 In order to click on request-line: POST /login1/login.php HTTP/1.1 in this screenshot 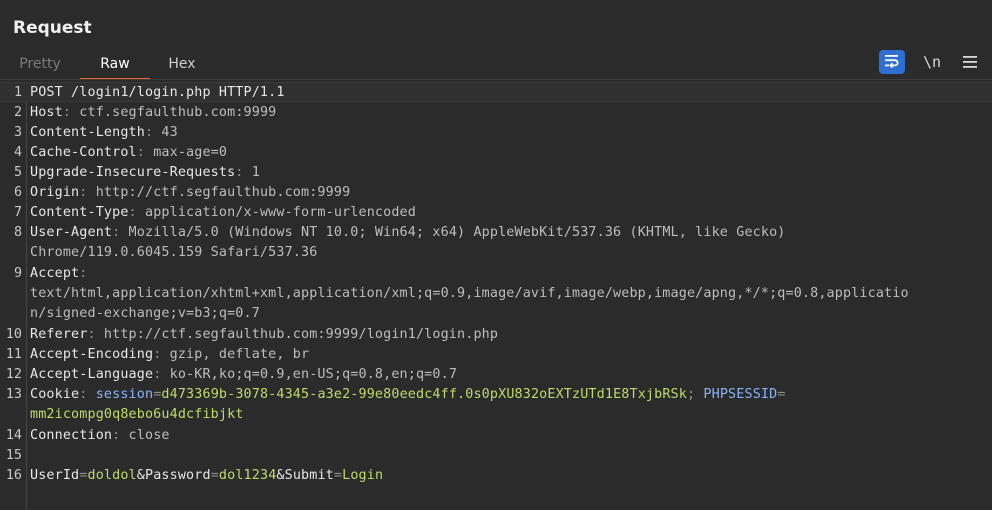, I will do `click(157, 92)`.